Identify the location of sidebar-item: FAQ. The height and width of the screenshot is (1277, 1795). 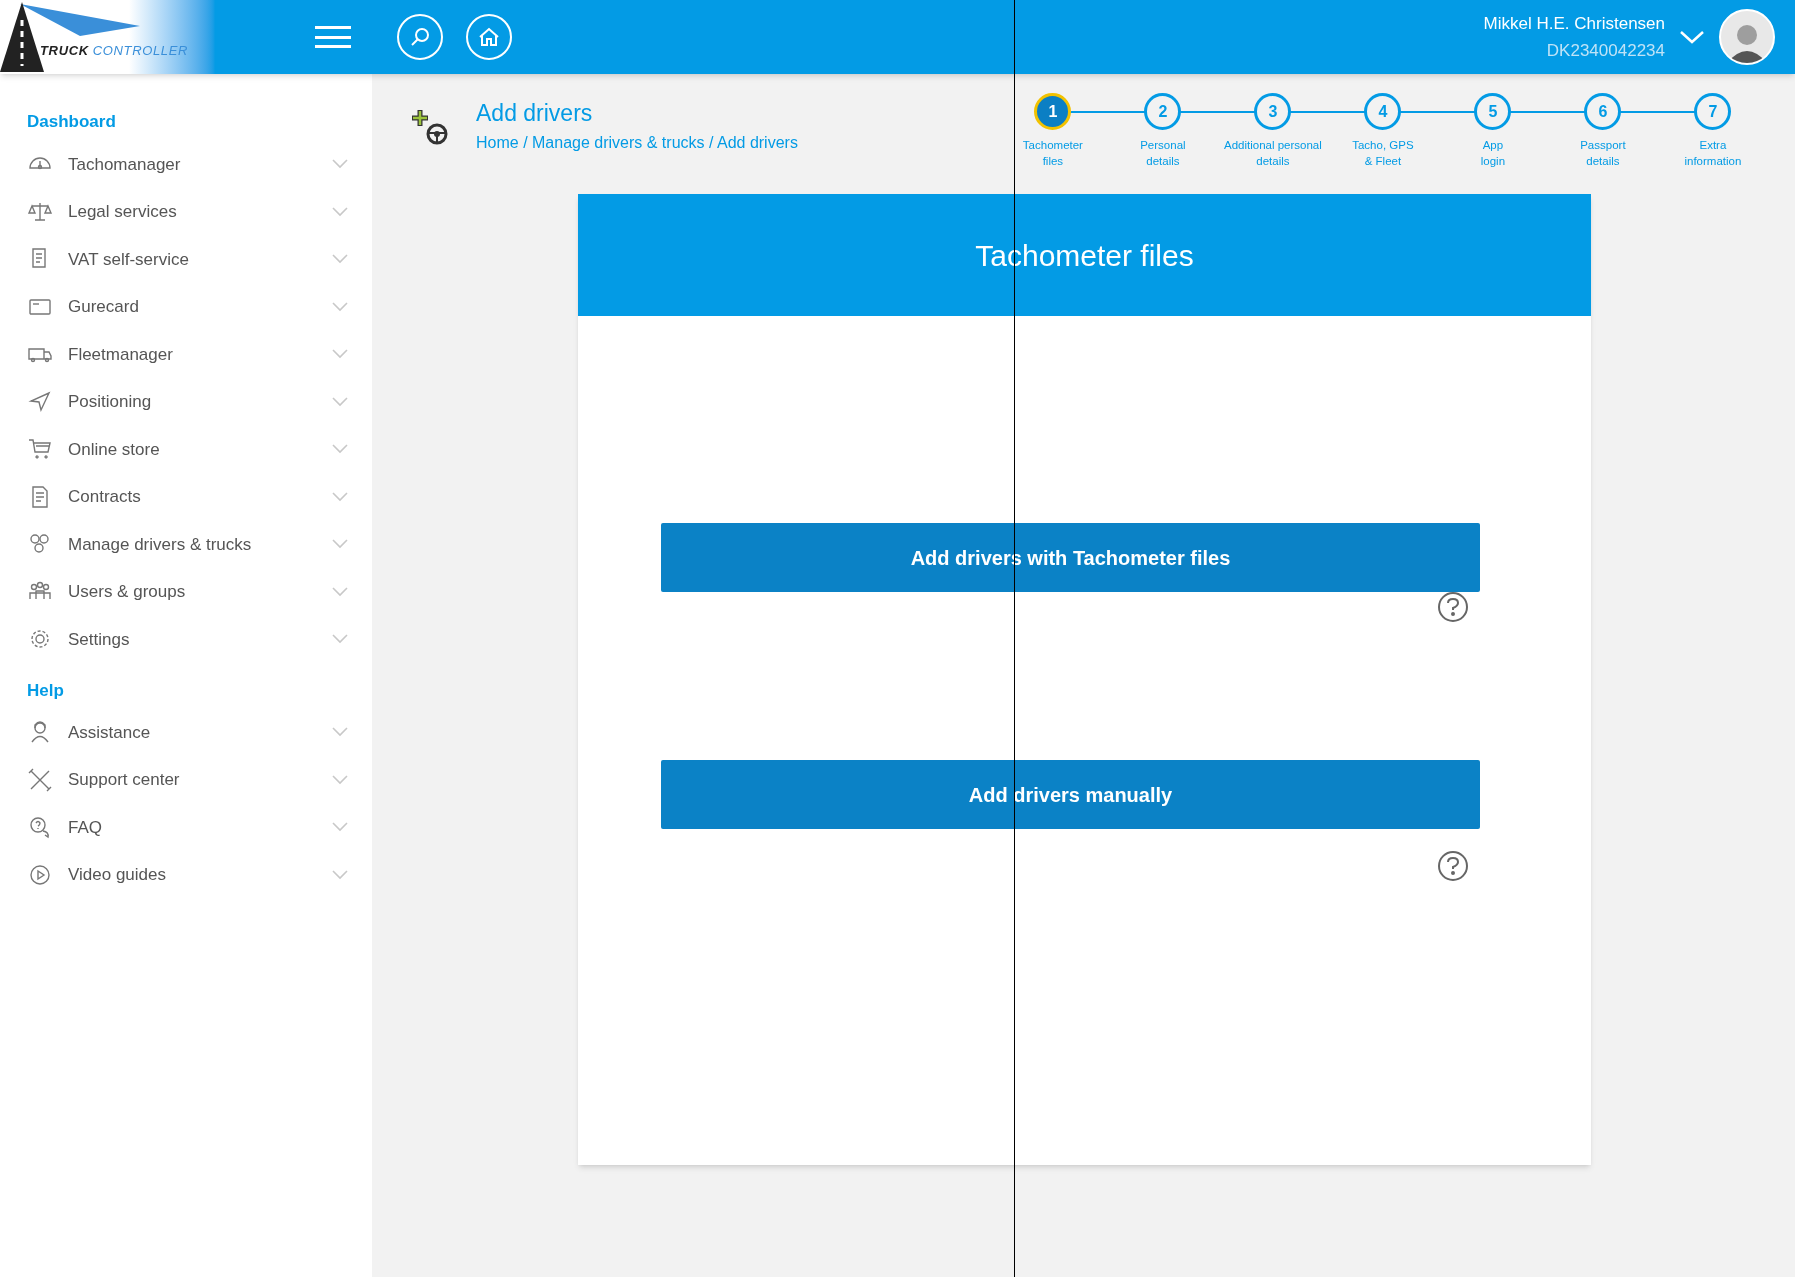
(187, 827).